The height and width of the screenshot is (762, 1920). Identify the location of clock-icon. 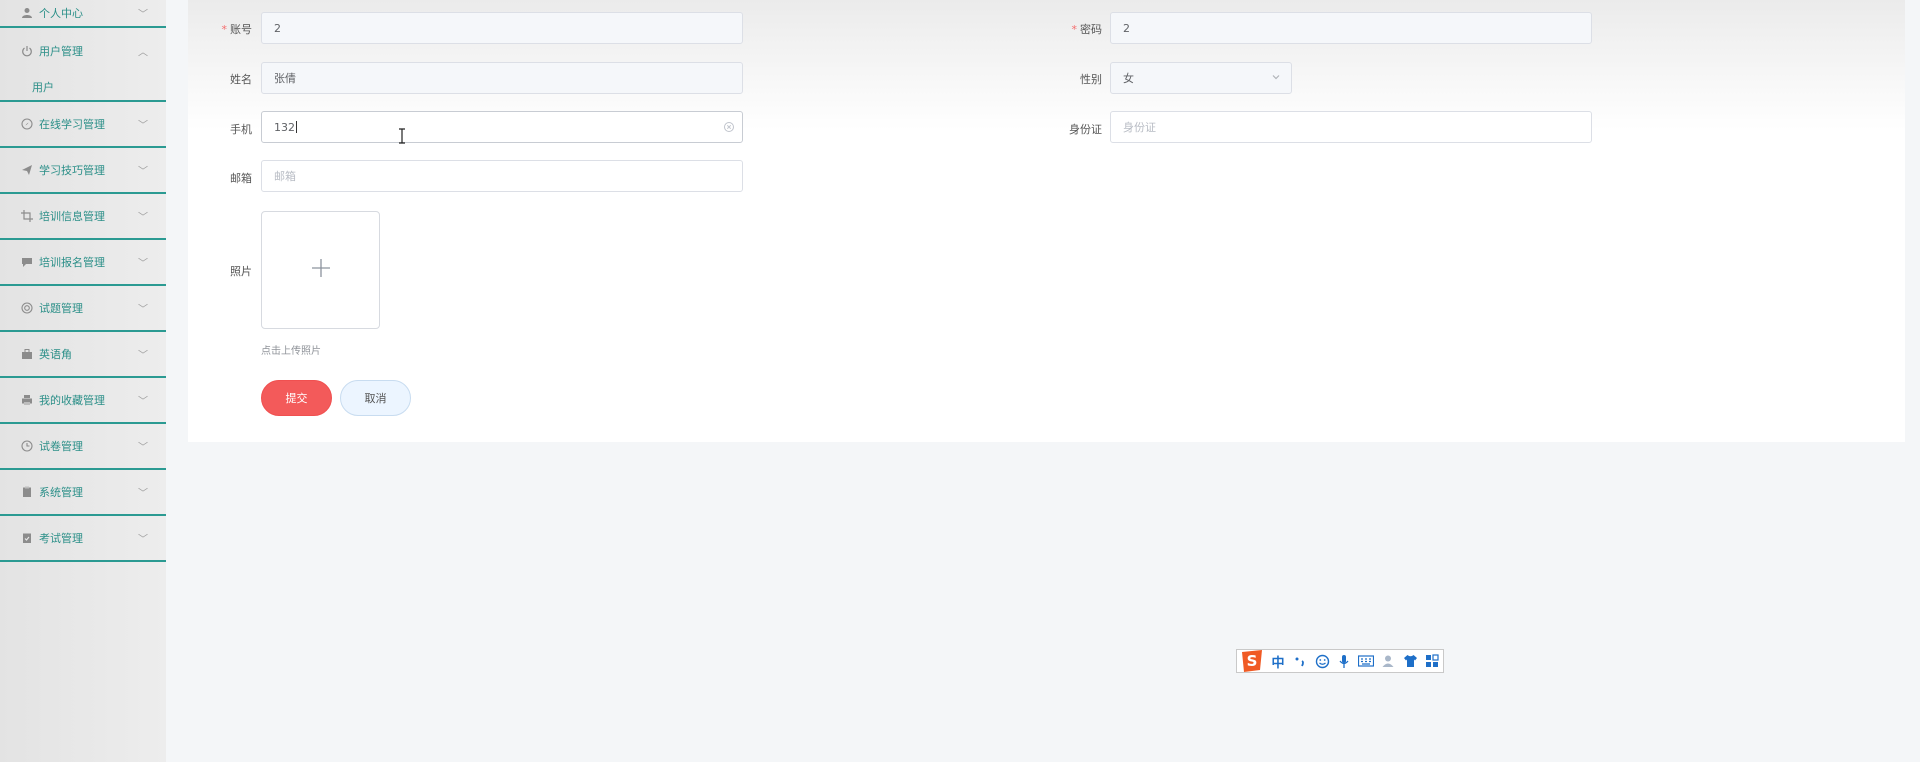
(26, 446).